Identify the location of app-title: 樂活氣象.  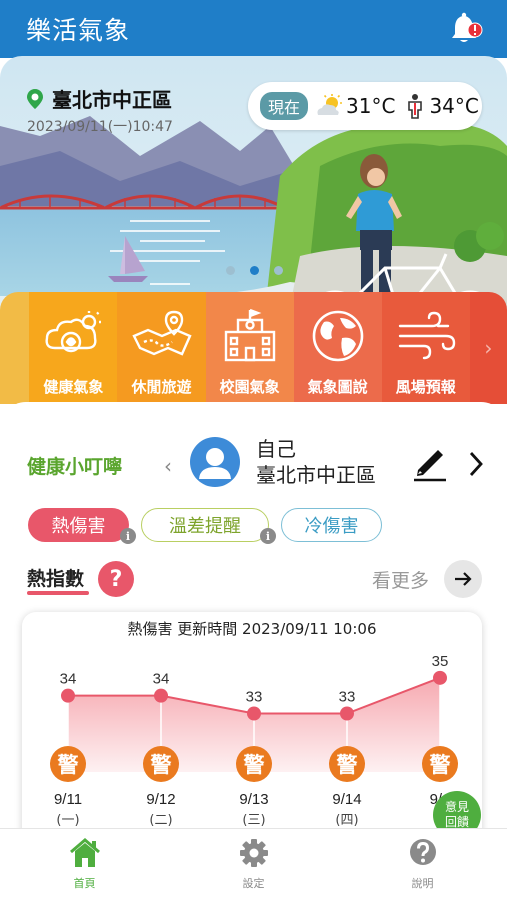
(78, 30).